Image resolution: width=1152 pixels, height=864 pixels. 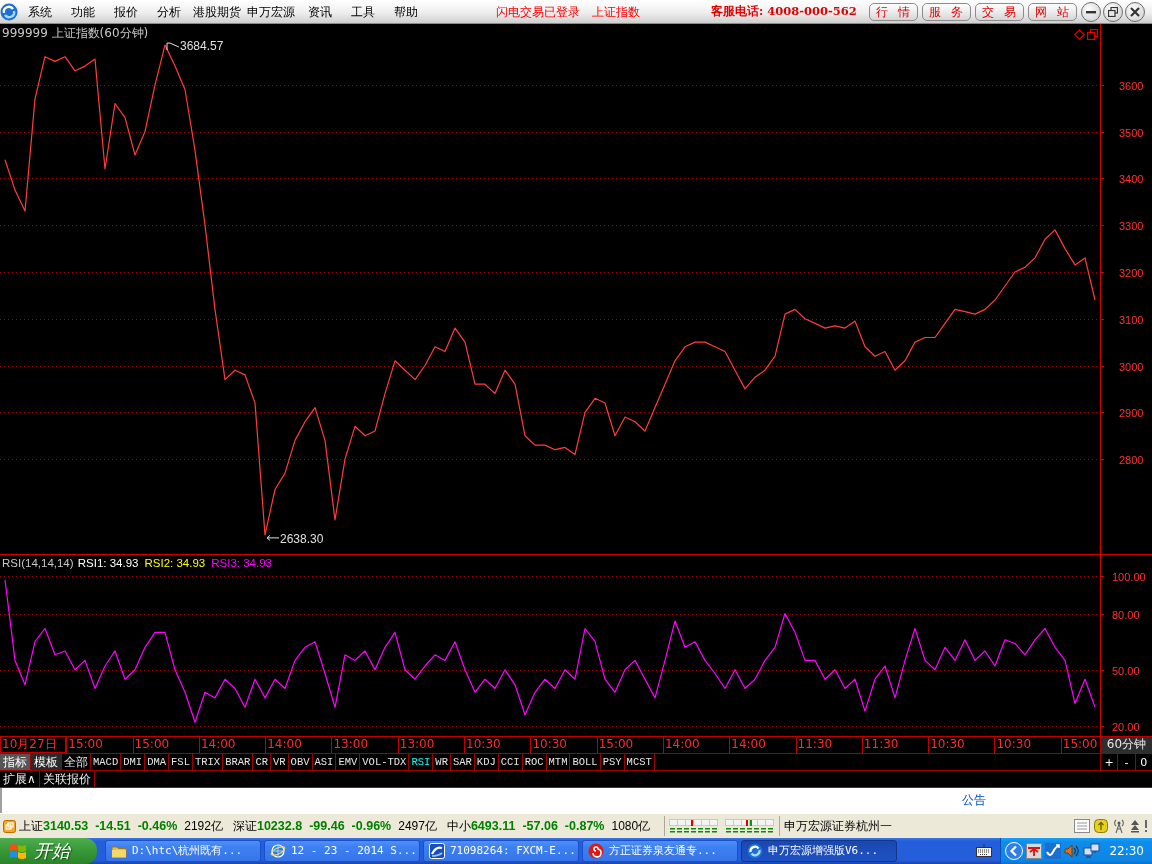 I want to click on axis-label: 3100, so click(x=1131, y=319).